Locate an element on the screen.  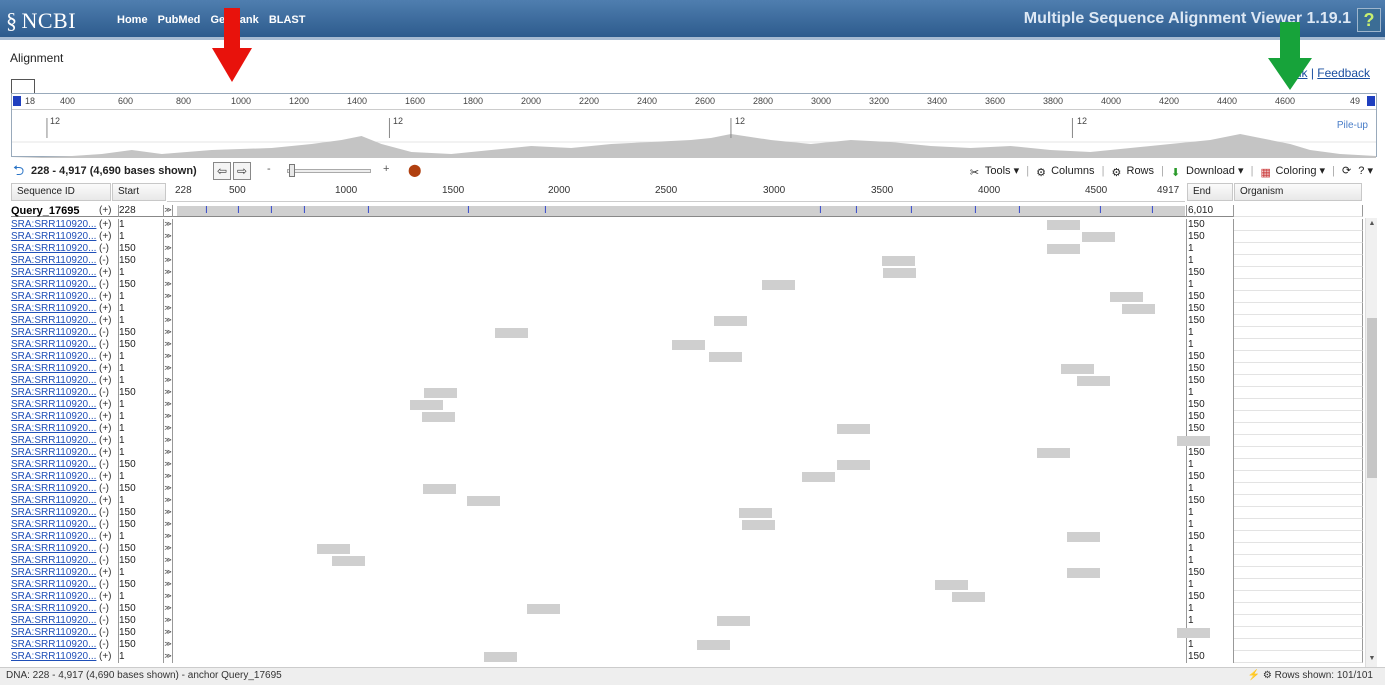
pan-right-icon: ⇨ is located at coordinates (242, 171).